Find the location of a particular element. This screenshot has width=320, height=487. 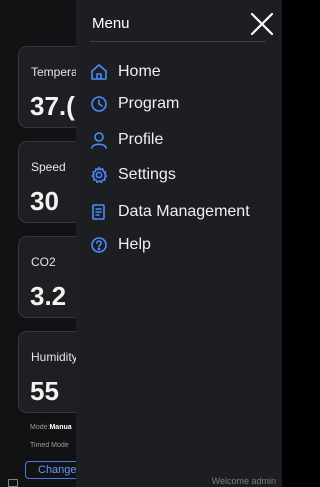

gear-icon is located at coordinates (99, 175).